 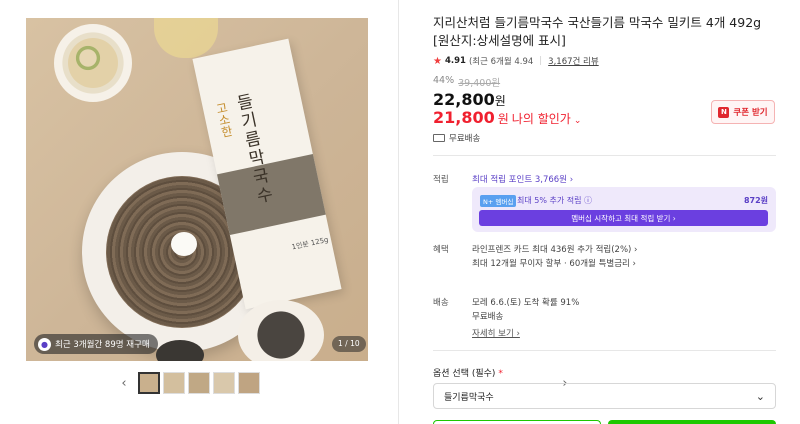 I want to click on image-page-indicator: 1 / 10, so click(x=349, y=344).